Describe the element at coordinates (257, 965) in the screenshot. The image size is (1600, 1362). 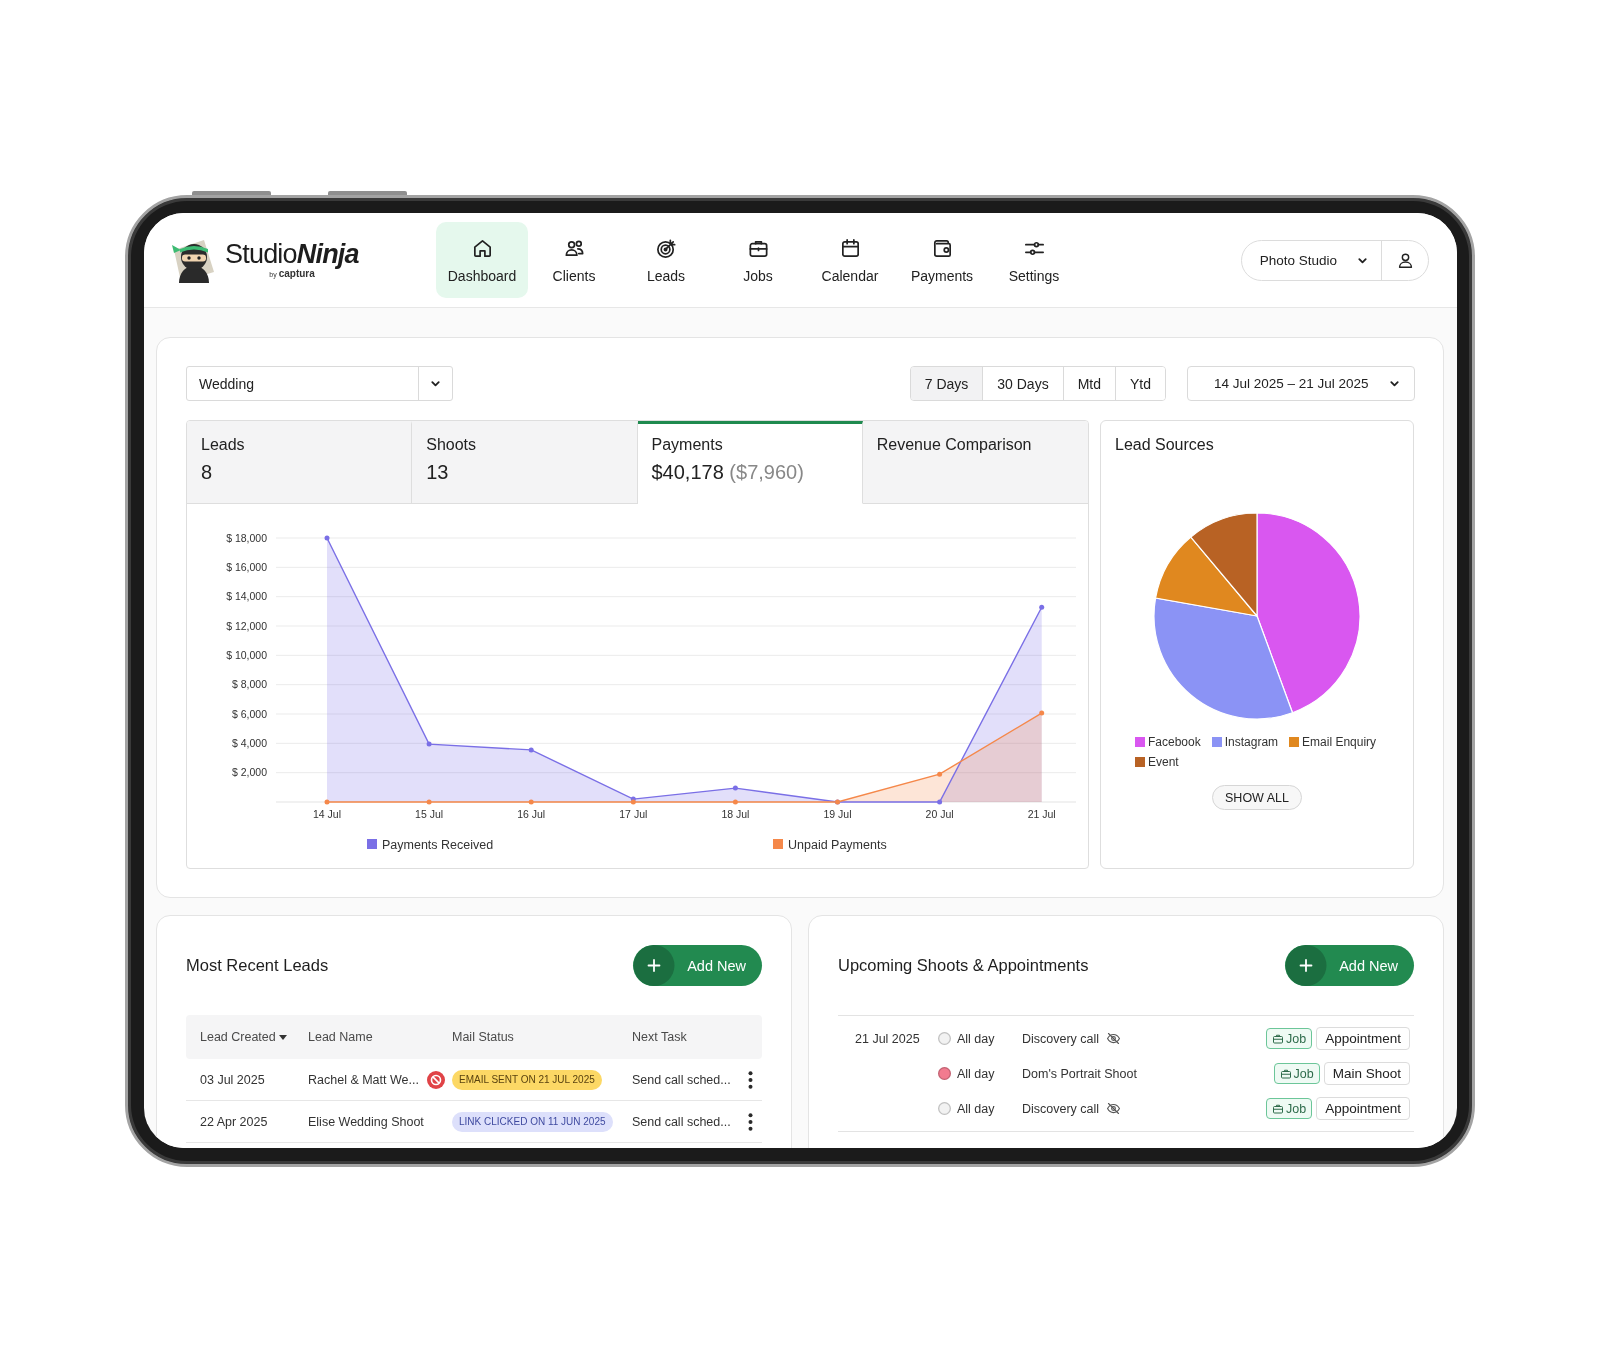
I see `card-title: Most Recent Leads` at that location.